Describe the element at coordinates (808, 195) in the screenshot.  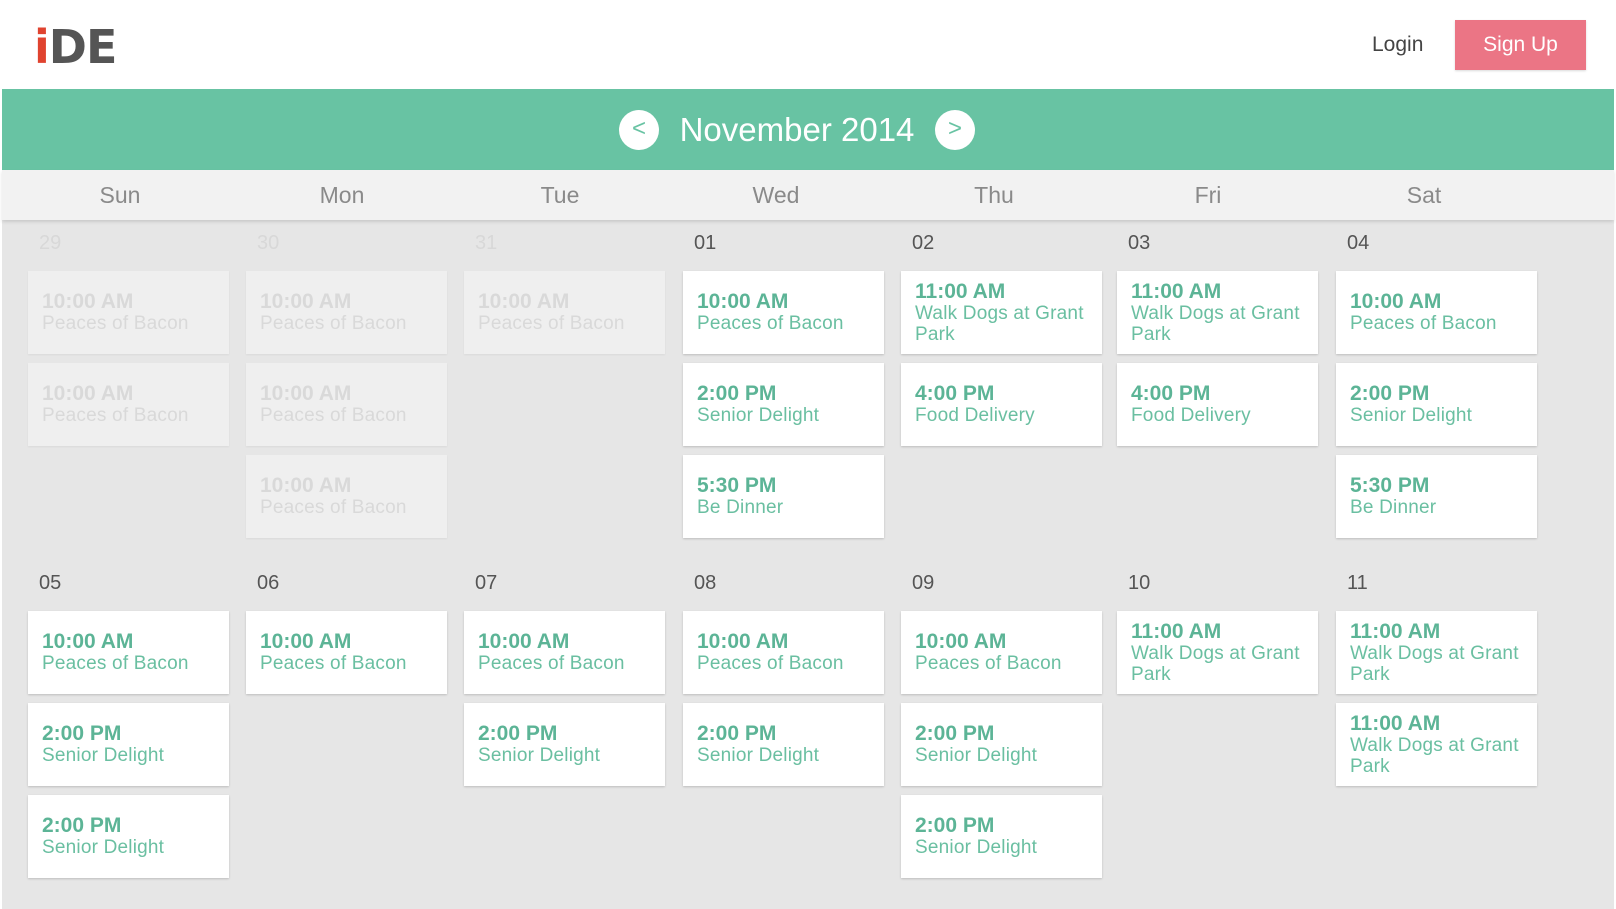
I see `weekday-header: Sun Mon Tue Wed Thu Fri Sat` at that location.